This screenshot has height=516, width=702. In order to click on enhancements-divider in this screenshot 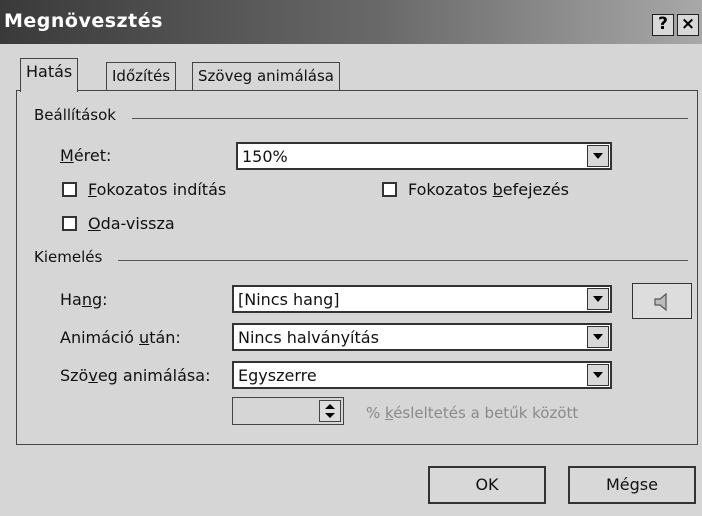, I will do `click(403, 260)`.